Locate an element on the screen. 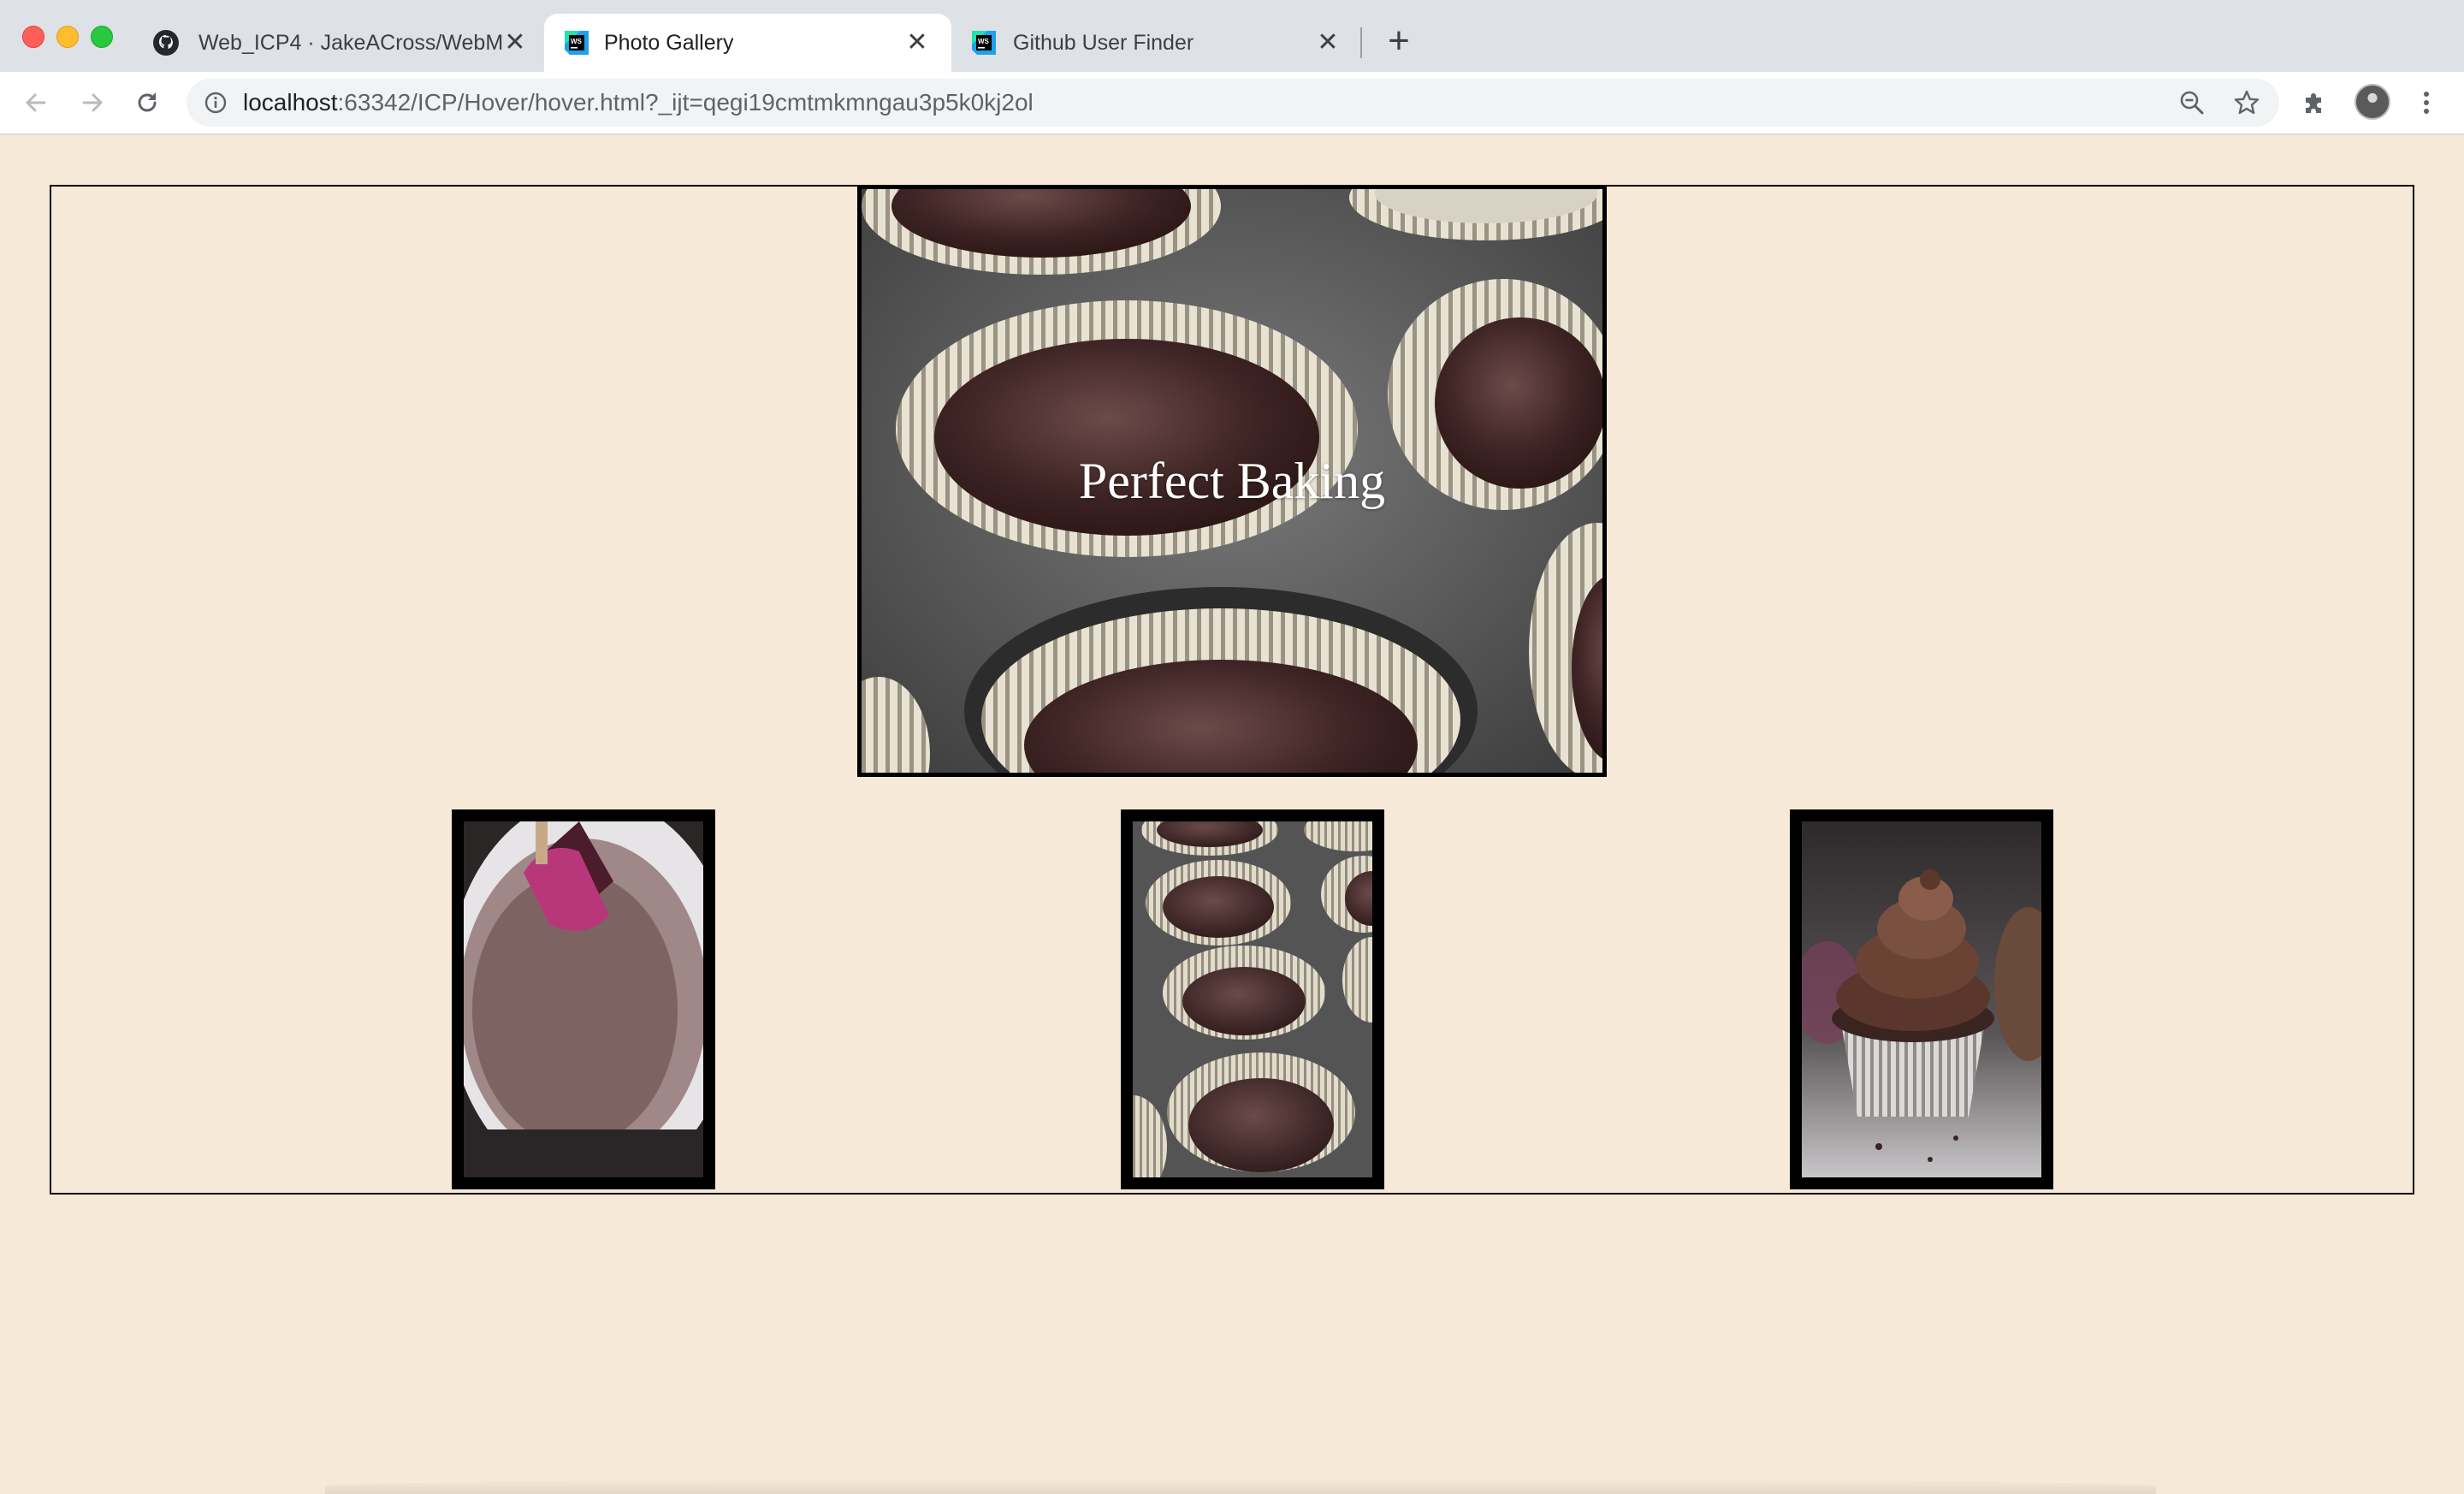  window-close-button is located at coordinates (33, 37).